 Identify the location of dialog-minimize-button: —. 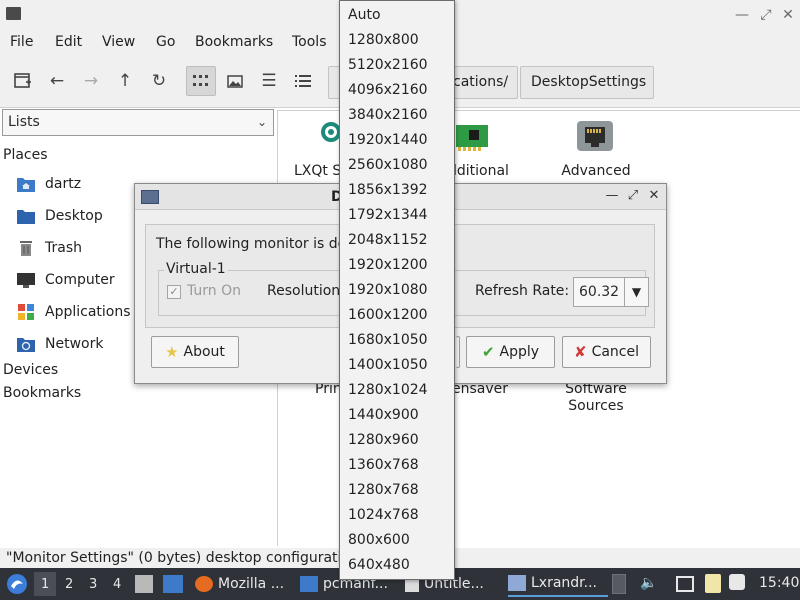
(612, 196).